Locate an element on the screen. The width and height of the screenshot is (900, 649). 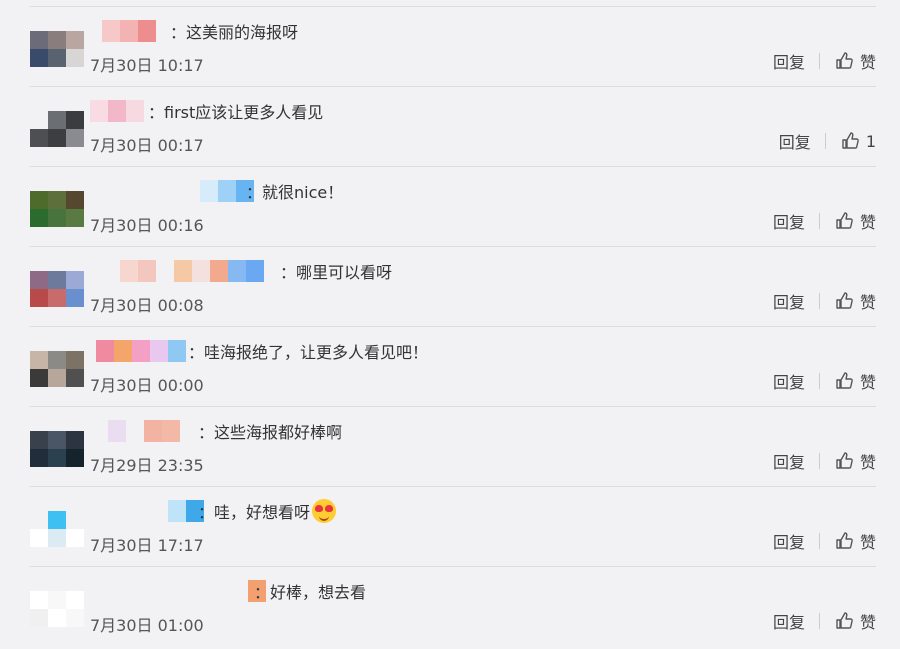
heart-eyes-emoji-icon is located at coordinates (324, 511).